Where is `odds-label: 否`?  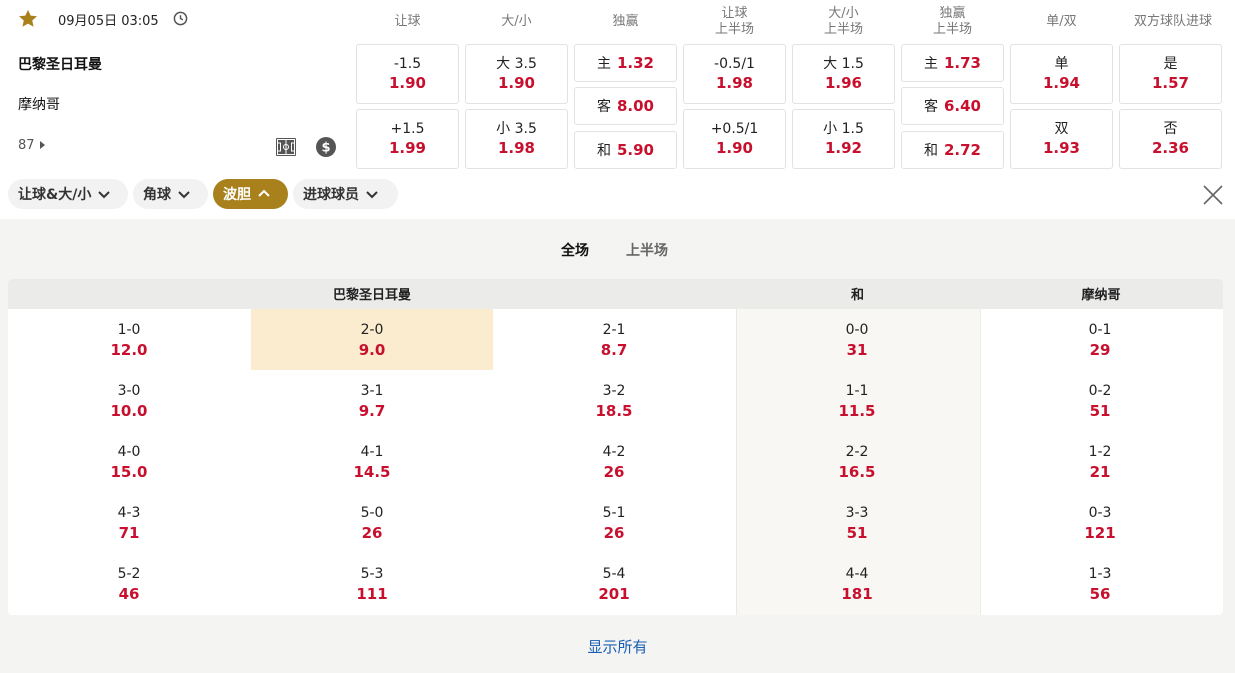
odds-label: 否 is located at coordinates (1170, 129).